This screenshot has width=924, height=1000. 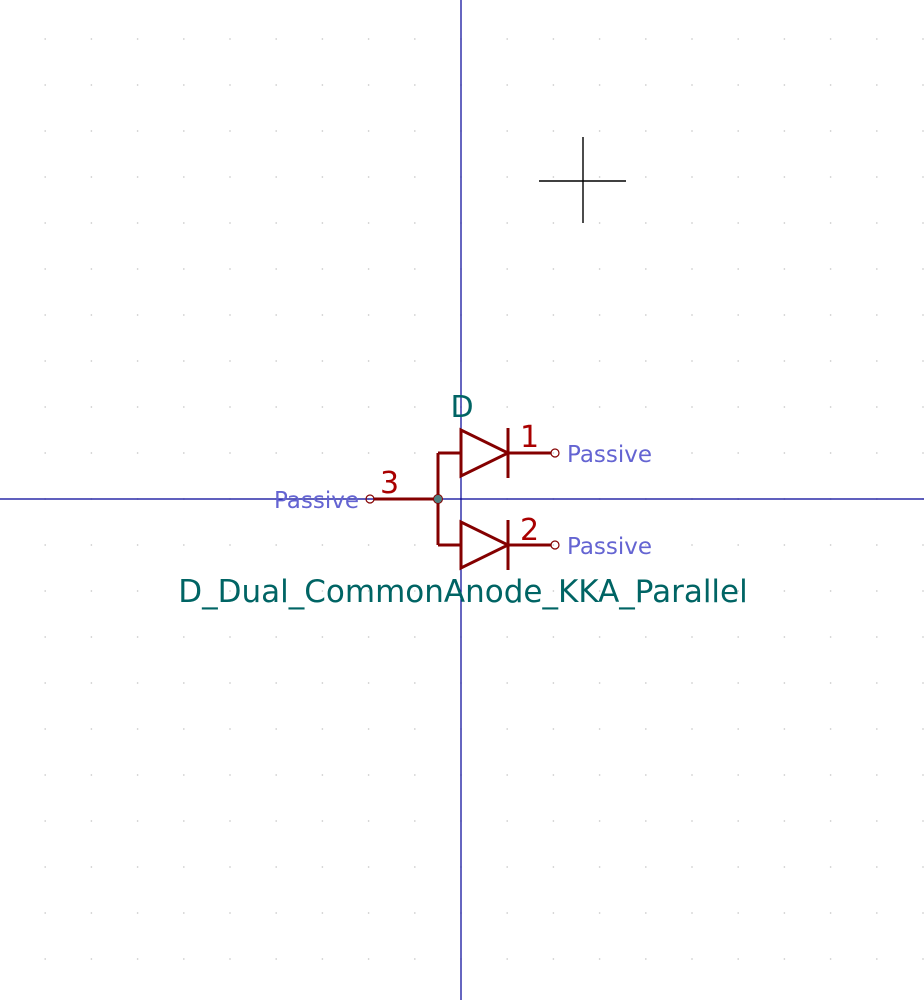 What do you see at coordinates (609, 455) in the screenshot?
I see `pin-1-type-label: Passive` at bounding box center [609, 455].